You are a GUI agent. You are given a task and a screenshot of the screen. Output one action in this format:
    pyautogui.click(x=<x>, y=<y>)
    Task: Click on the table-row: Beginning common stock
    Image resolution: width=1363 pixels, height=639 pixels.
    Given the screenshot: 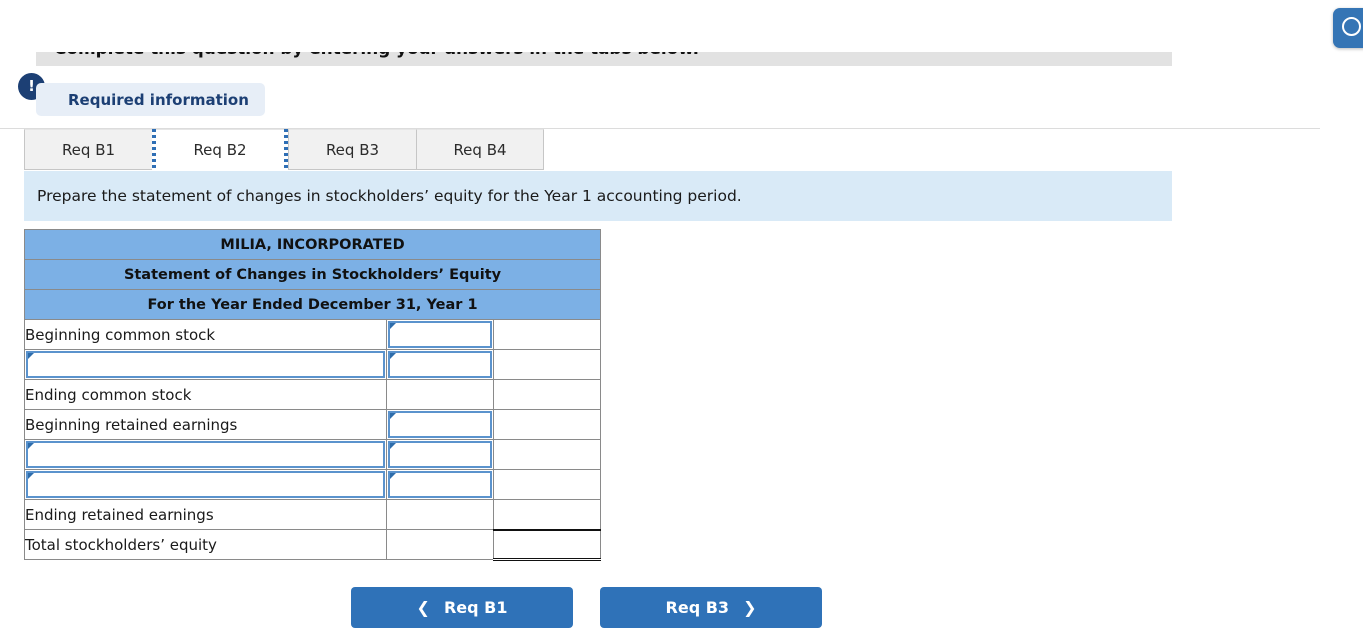 What is the action you would take?
    pyautogui.click(x=313, y=334)
    